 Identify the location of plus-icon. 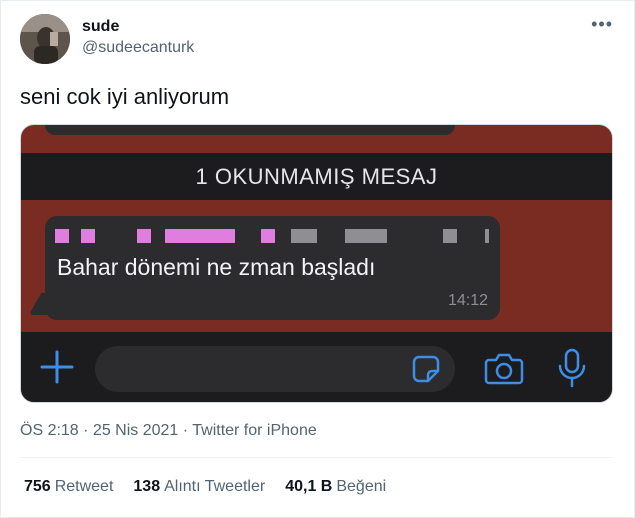
(57, 367).